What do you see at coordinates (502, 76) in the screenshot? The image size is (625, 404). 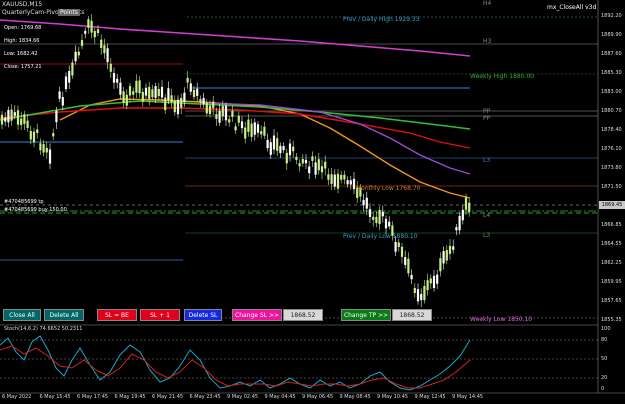 I see `weekly-high-label: Weekly High 1880.00` at bounding box center [502, 76].